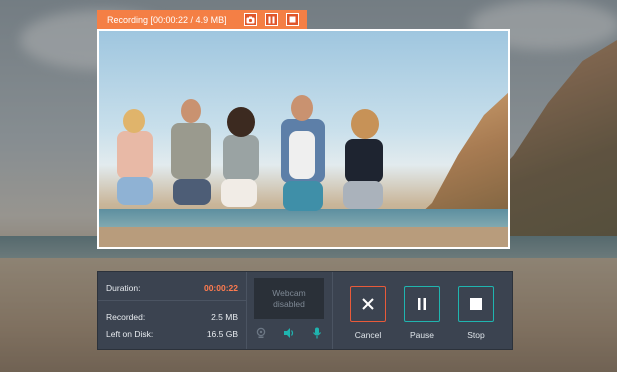  What do you see at coordinates (261, 333) in the screenshot?
I see `webcam-icon` at bounding box center [261, 333].